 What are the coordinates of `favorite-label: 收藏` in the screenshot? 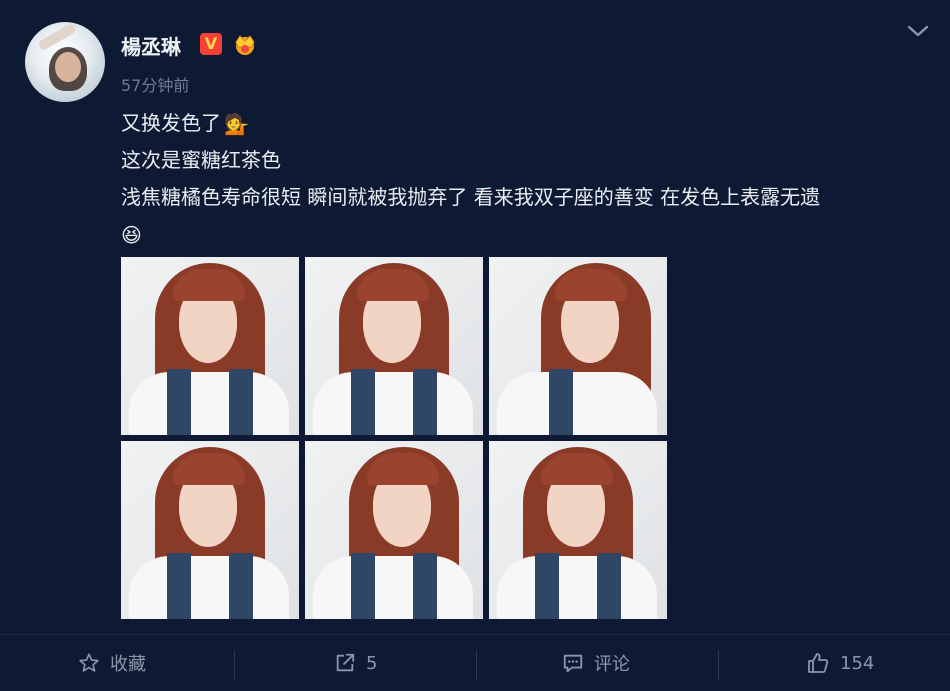 It's located at (128, 664).